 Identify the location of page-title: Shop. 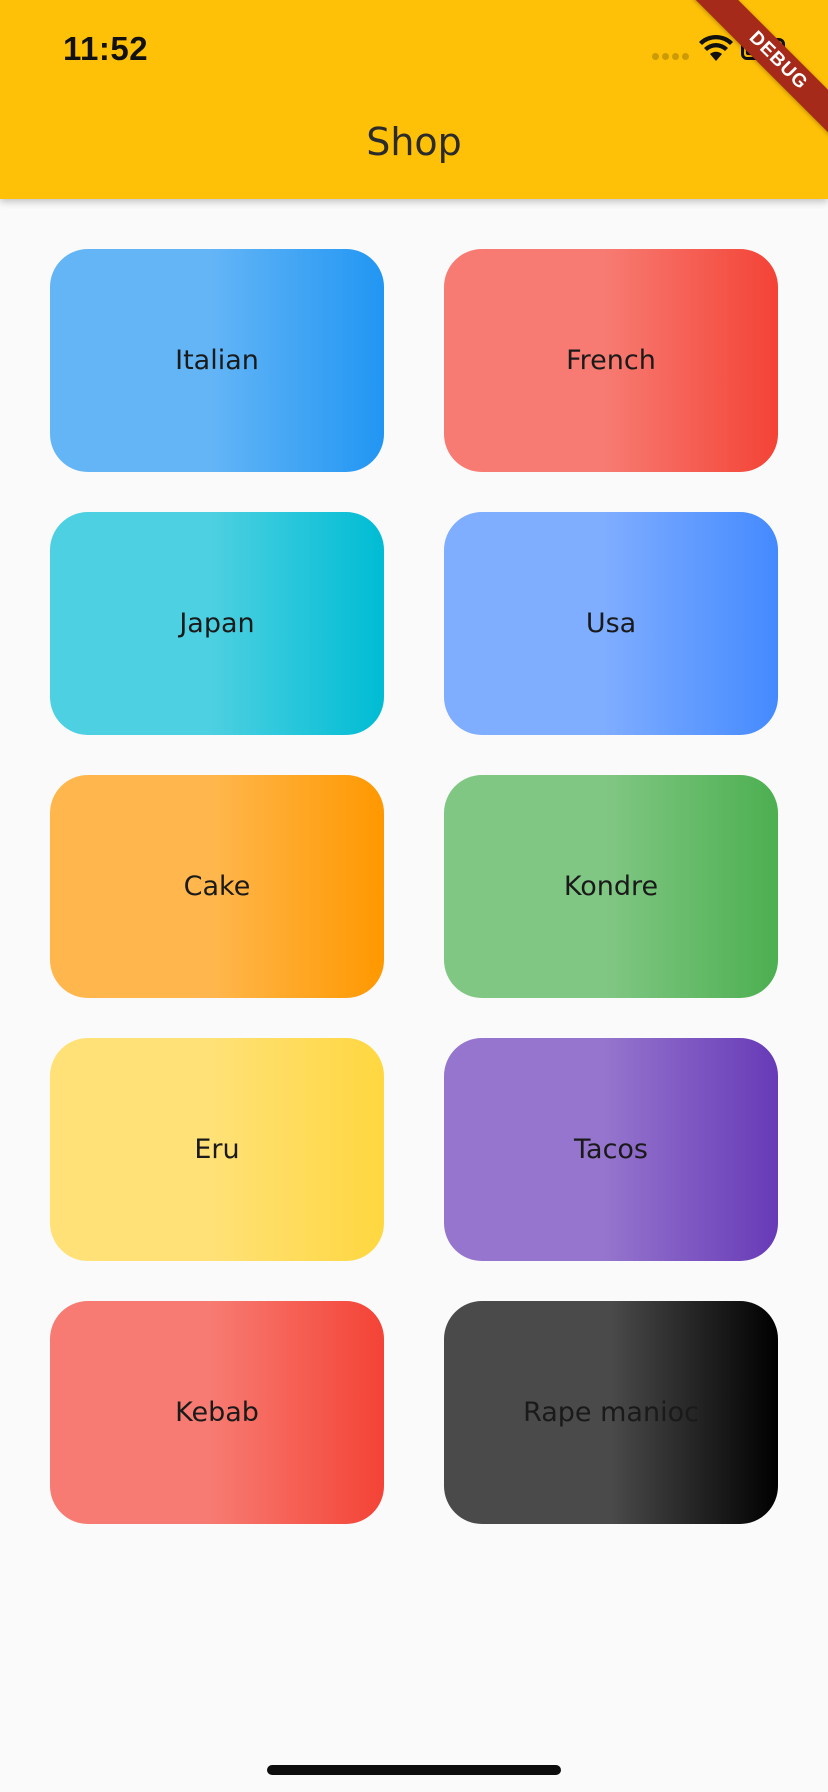
(414, 142).